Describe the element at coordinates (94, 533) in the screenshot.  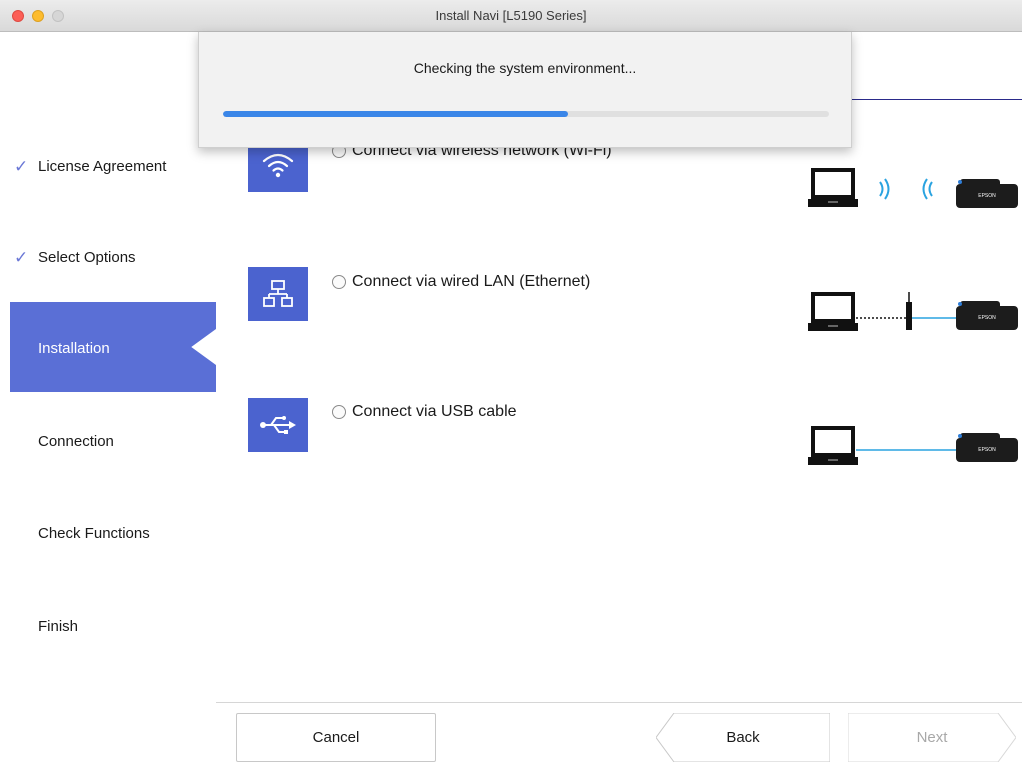
I see `step-label: Check Functions` at that location.